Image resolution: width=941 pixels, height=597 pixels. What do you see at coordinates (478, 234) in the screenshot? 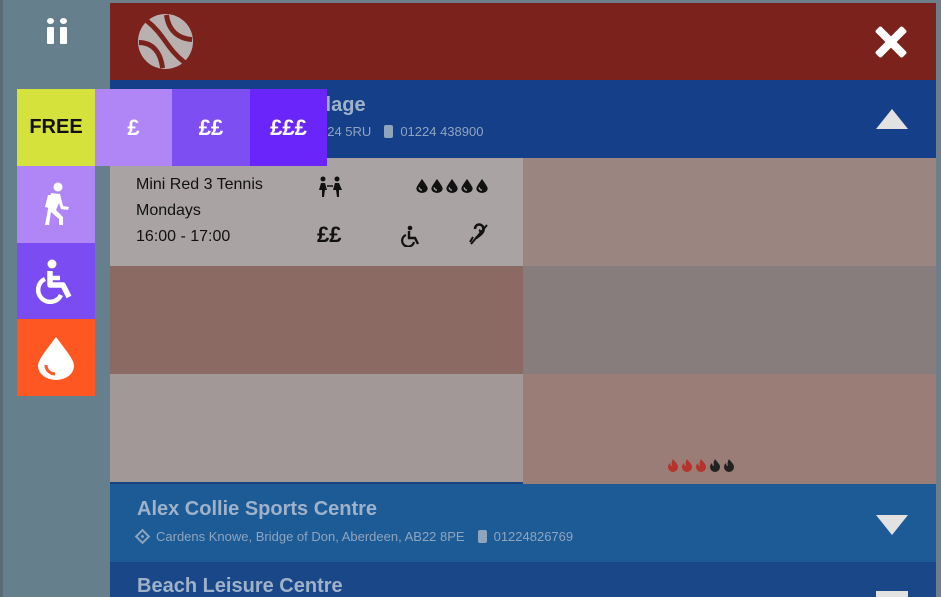
I see `hearing-loop-icon` at bounding box center [478, 234].